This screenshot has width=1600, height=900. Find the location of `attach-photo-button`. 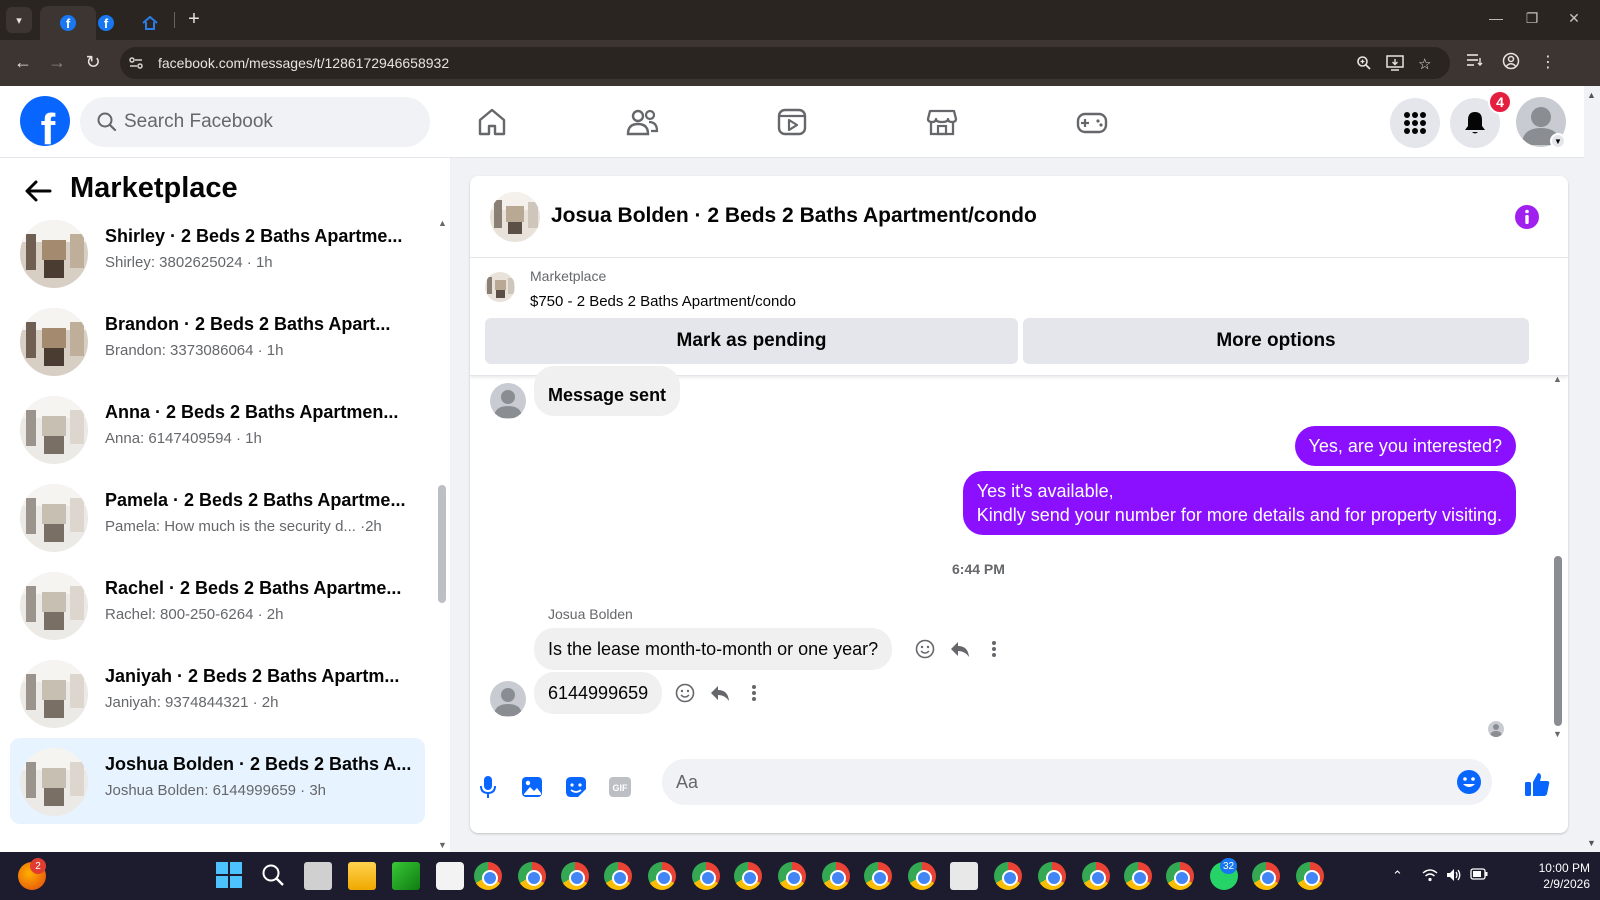

attach-photo-button is located at coordinates (532, 787).